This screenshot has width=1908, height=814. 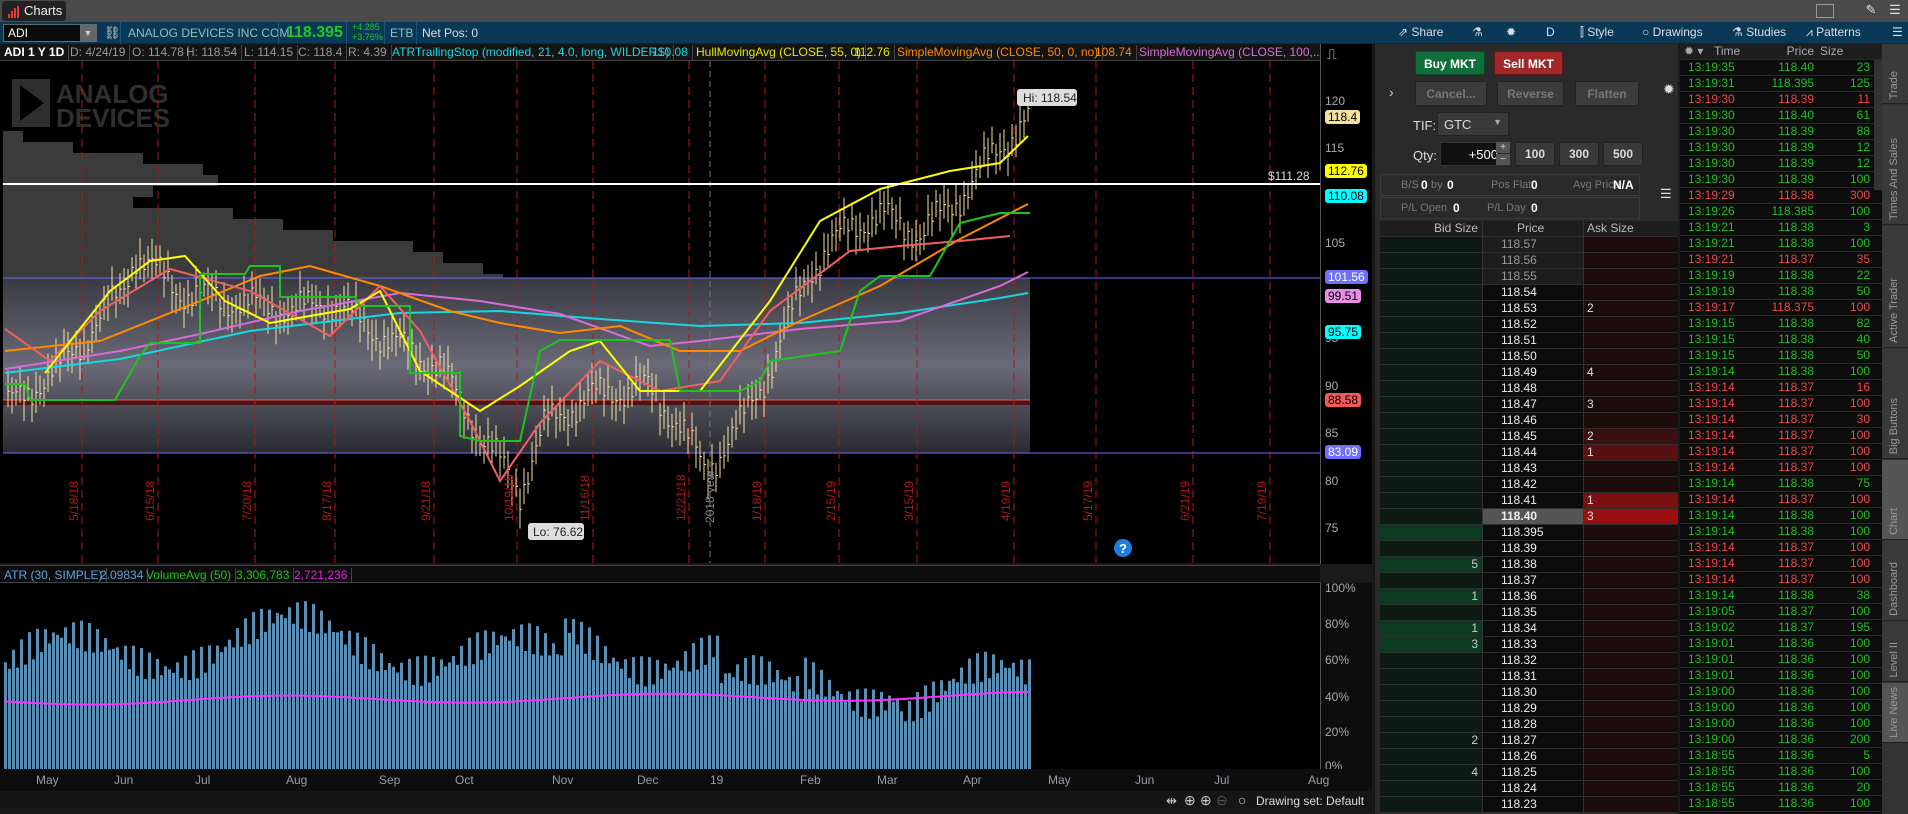 I want to click on ladder-row: 118.57, so click(x=1529, y=245).